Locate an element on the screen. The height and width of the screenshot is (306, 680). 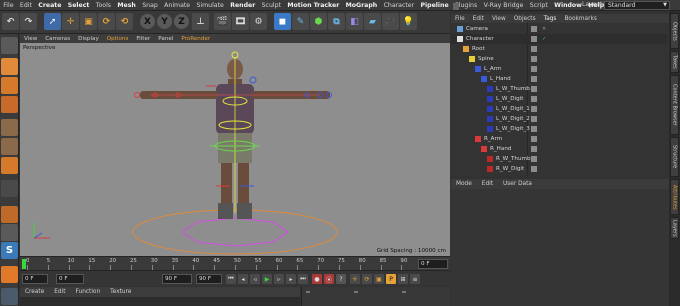
viewport-menu-display: Display is located at coordinates (88, 39).